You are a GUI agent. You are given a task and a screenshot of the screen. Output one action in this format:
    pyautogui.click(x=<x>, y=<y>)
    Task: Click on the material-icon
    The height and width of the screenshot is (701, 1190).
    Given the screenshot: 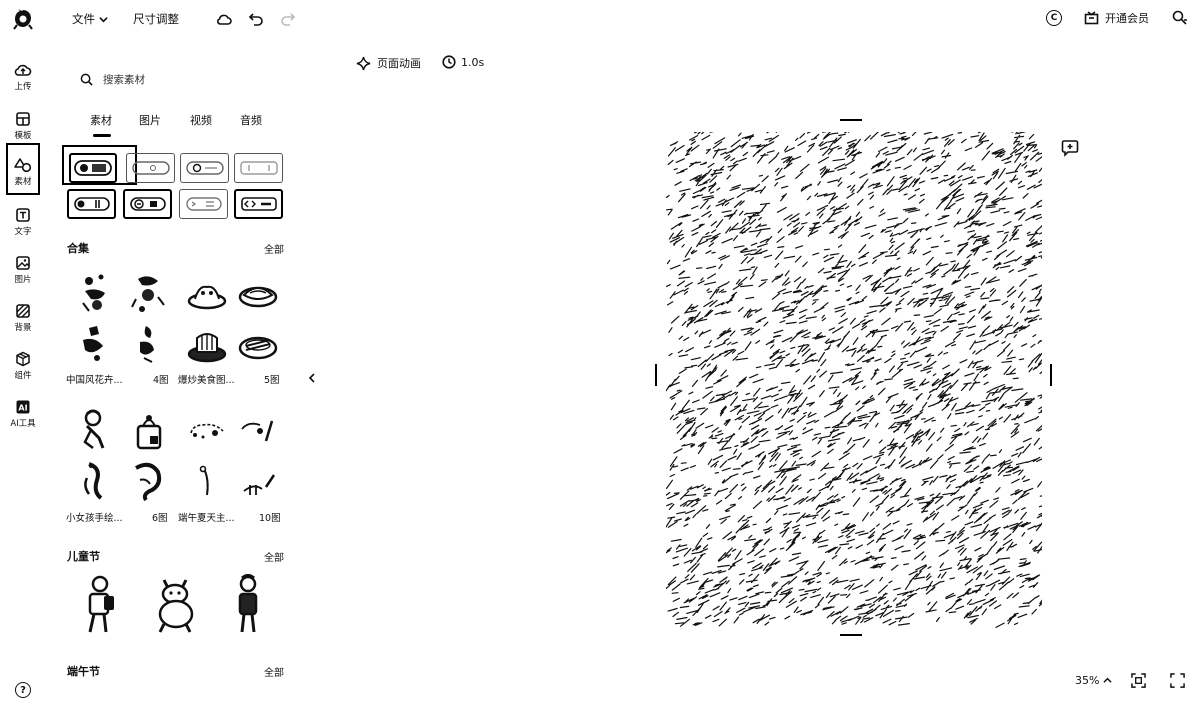 What is the action you would take?
    pyautogui.click(x=23, y=165)
    